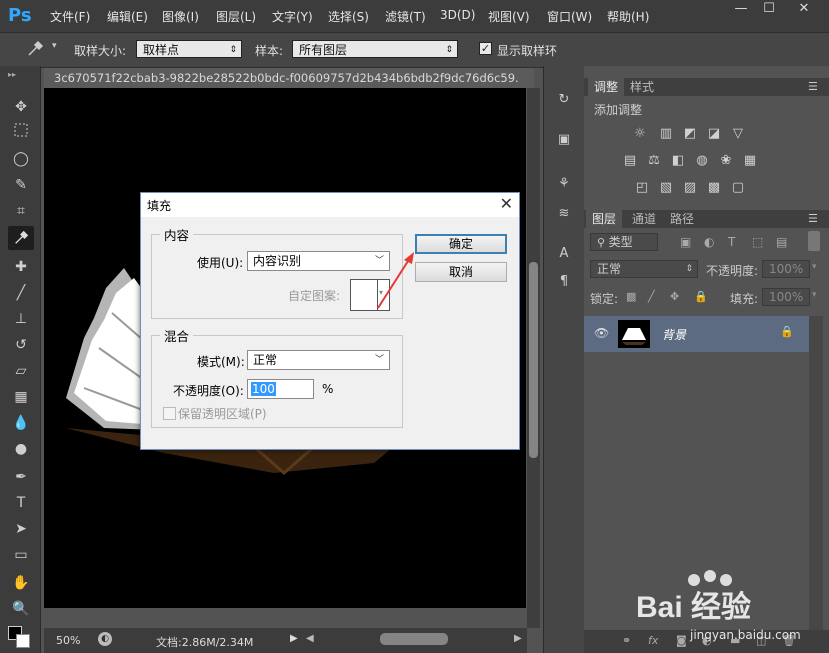 This screenshot has height=653, width=829. I want to click on character-panel-icon: A, so click(564, 254).